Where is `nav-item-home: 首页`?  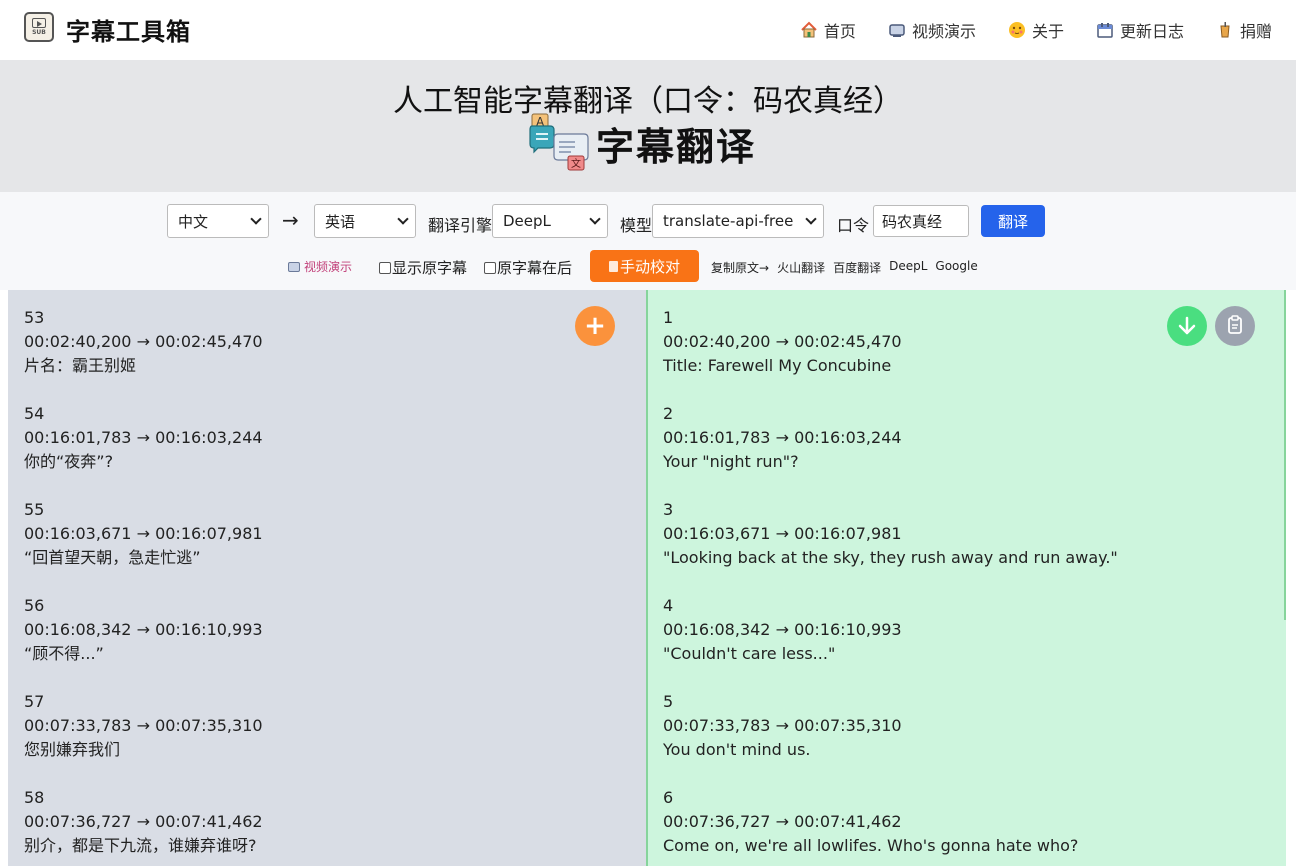 nav-item-home: 首页 is located at coordinates (828, 30).